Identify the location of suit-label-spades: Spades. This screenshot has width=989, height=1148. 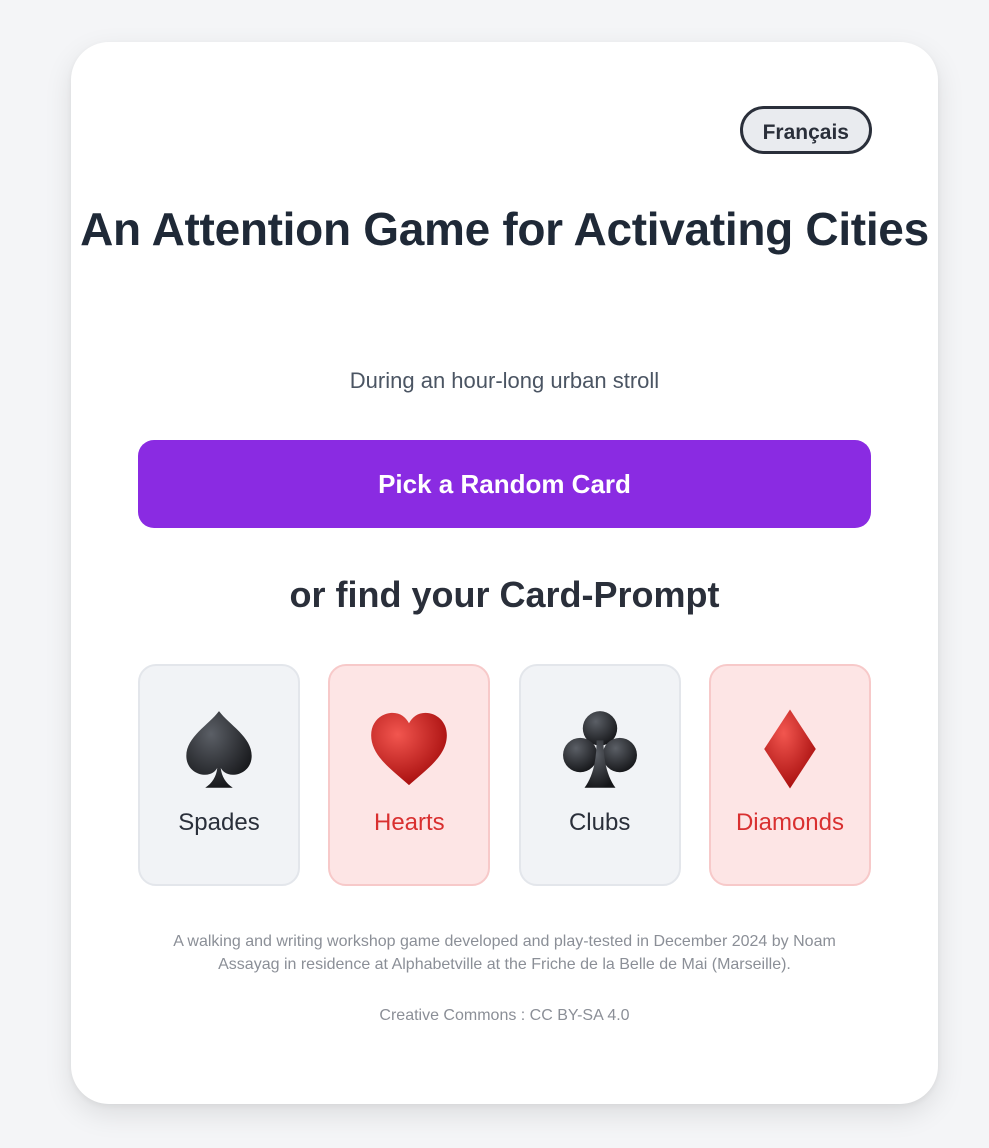
(219, 822).